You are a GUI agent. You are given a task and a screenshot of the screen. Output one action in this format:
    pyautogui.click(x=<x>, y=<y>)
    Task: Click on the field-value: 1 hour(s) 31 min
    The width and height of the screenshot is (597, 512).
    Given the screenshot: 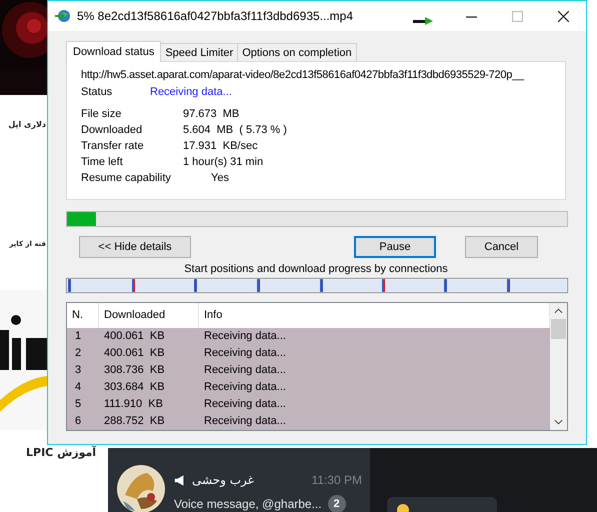 What is the action you would take?
    pyautogui.click(x=223, y=162)
    